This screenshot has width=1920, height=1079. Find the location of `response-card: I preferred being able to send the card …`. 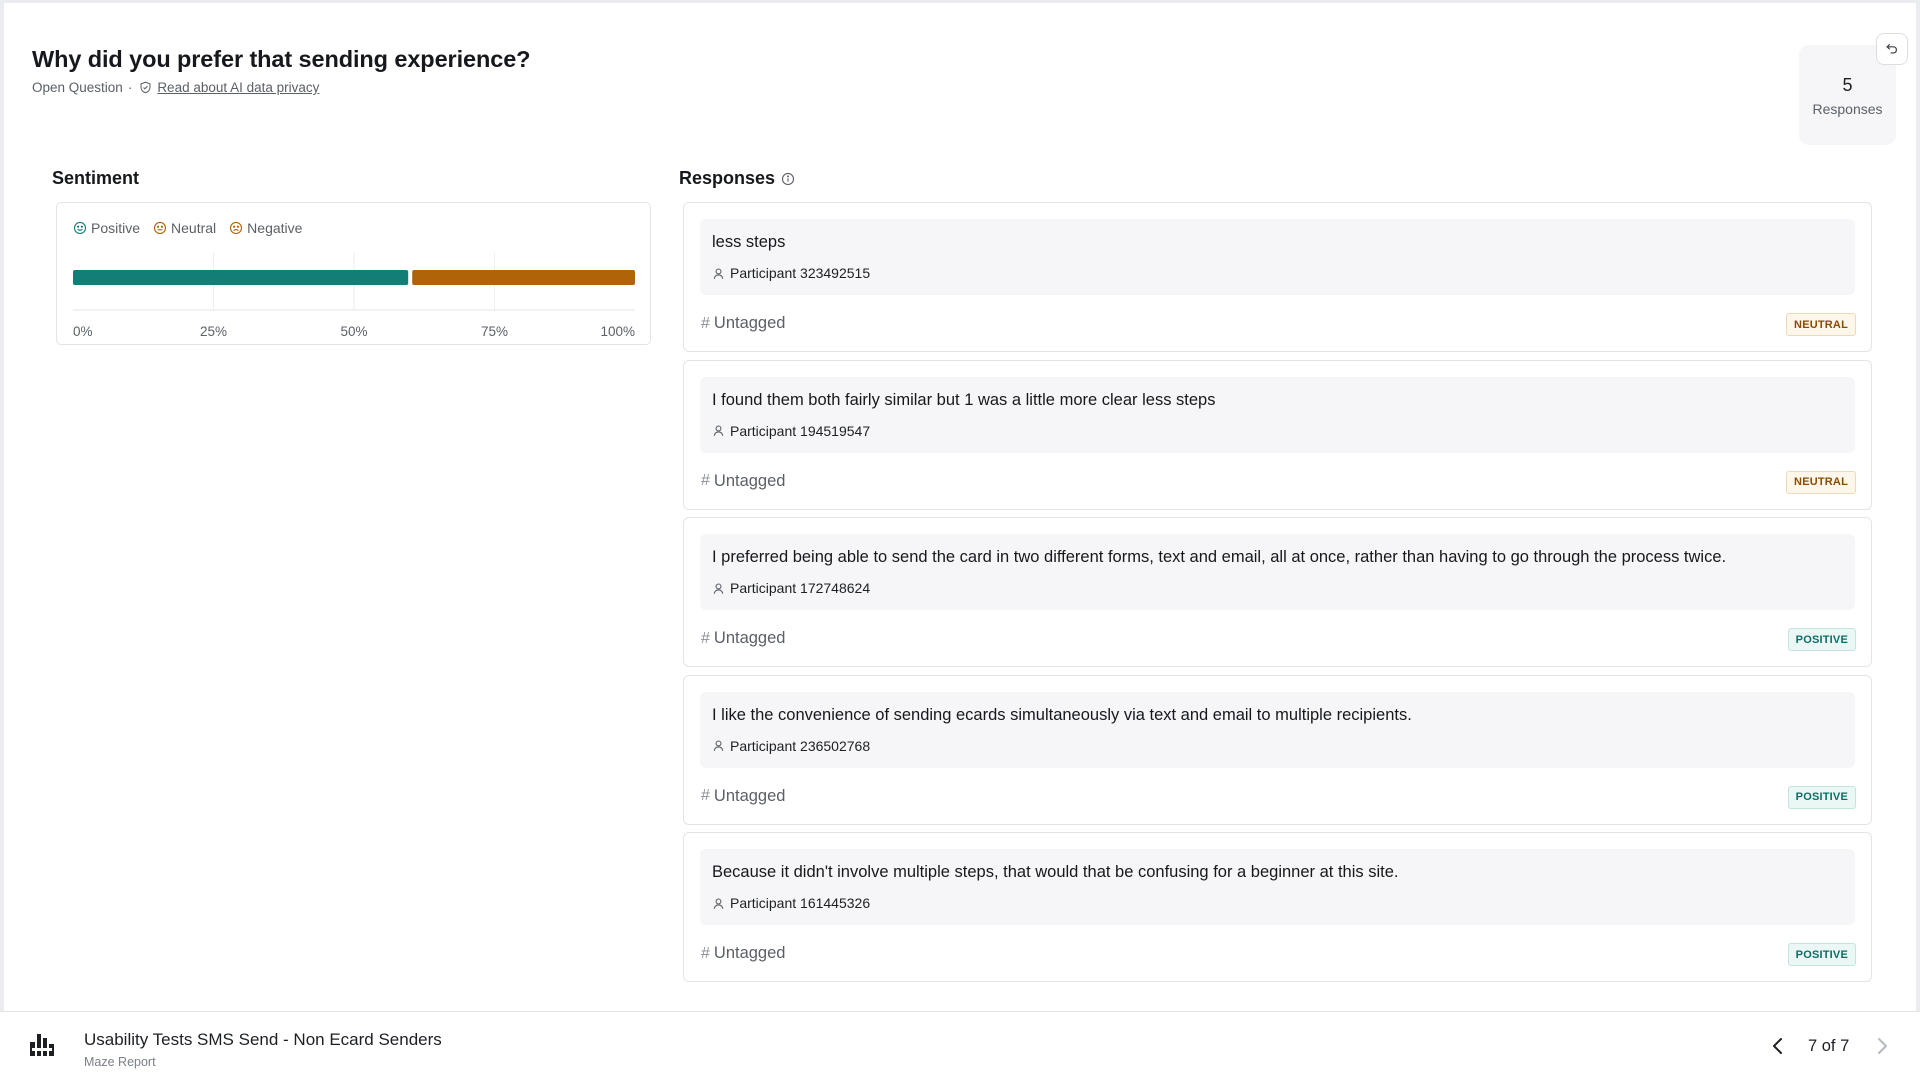

response-card: I preferred being able to send the card … is located at coordinates (1277, 592).